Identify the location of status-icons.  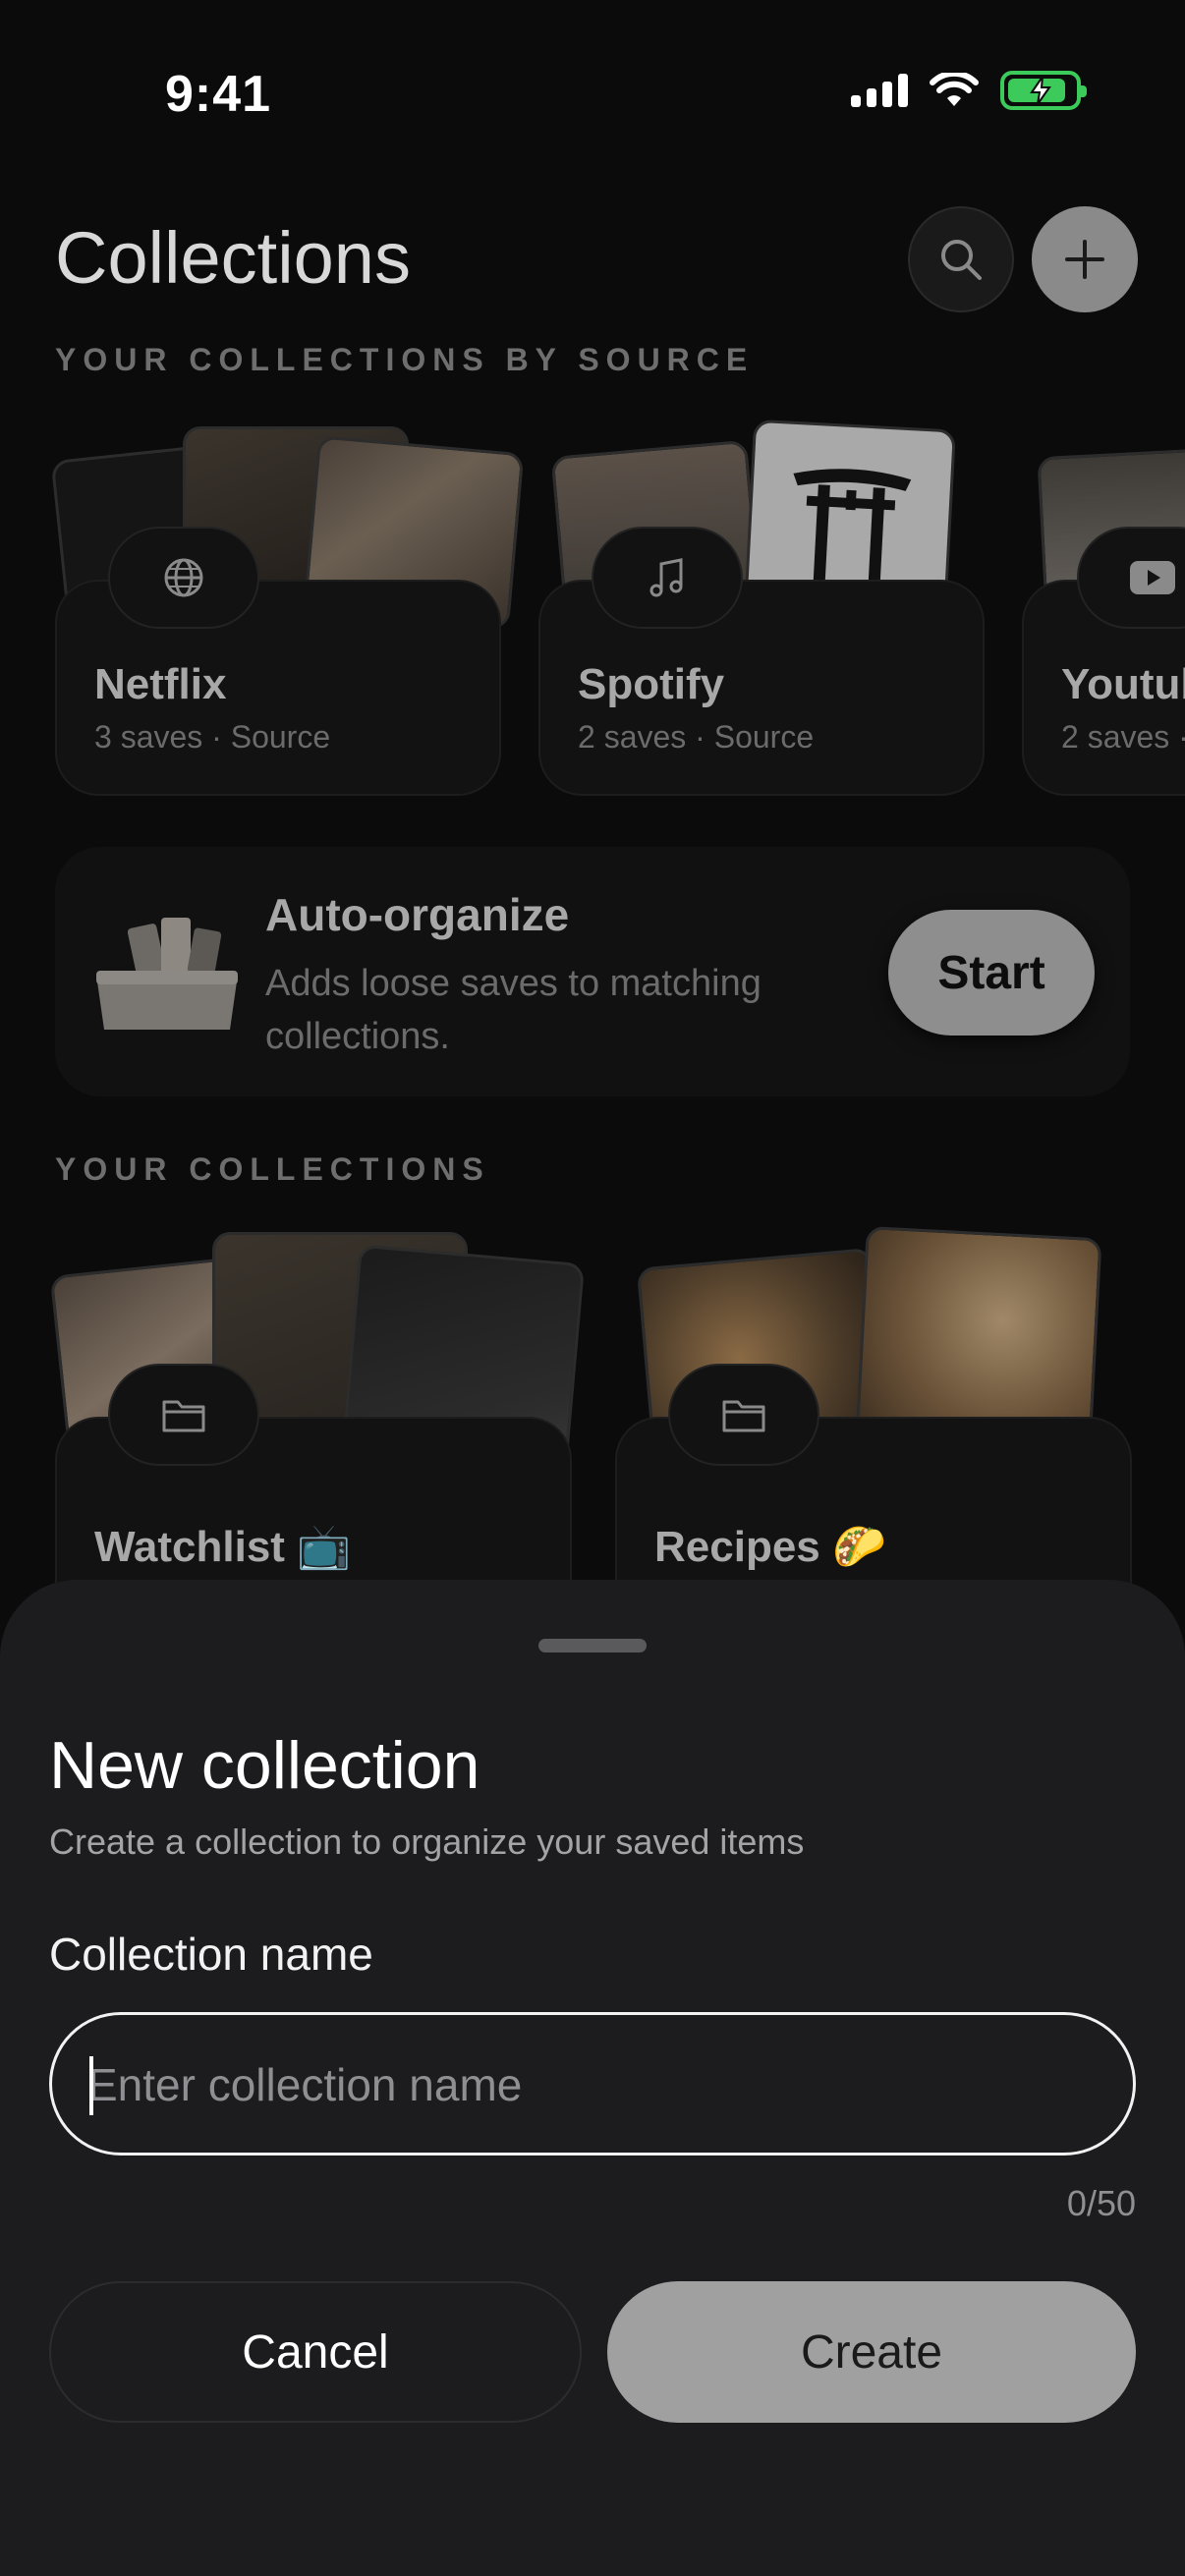
(969, 90).